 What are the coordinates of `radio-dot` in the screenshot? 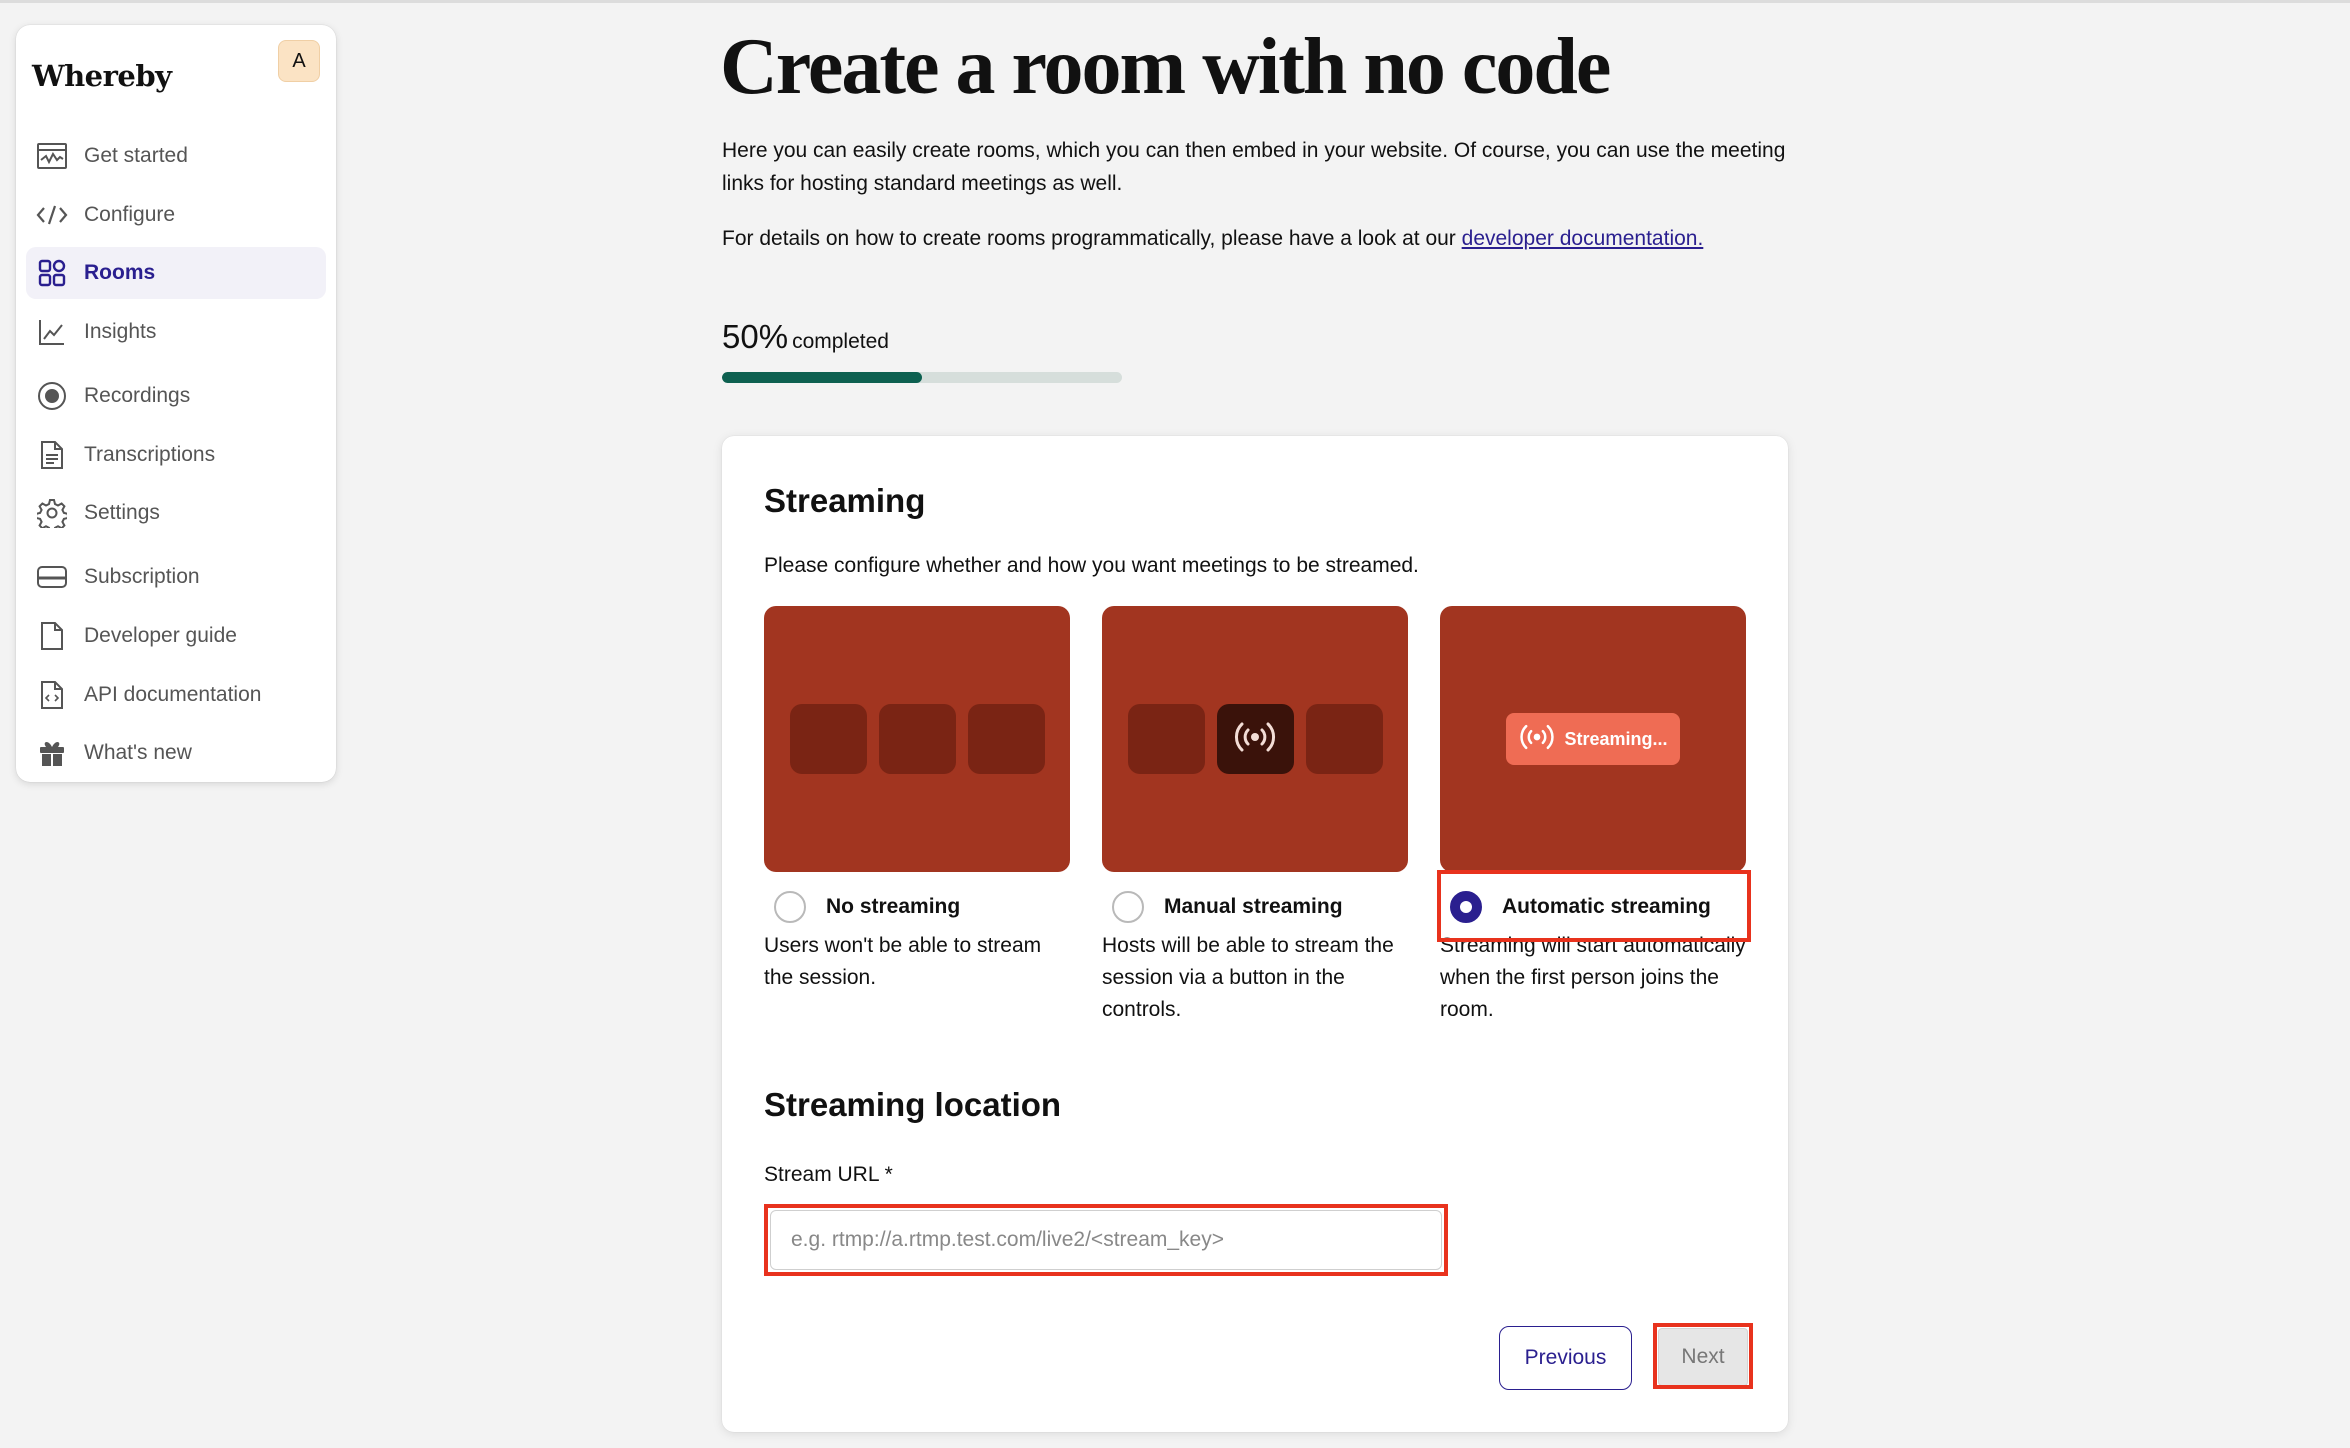 It's located at (1466, 907).